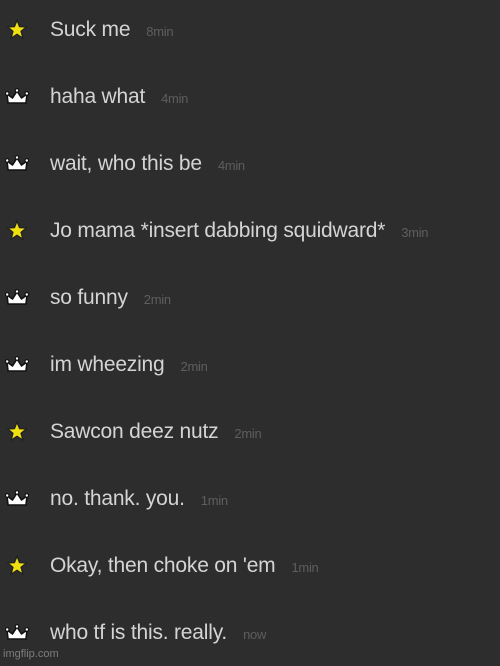 The image size is (500, 666). I want to click on chat-message: Jo mama *insert dabbing squidward* 3min, so click(250, 230).